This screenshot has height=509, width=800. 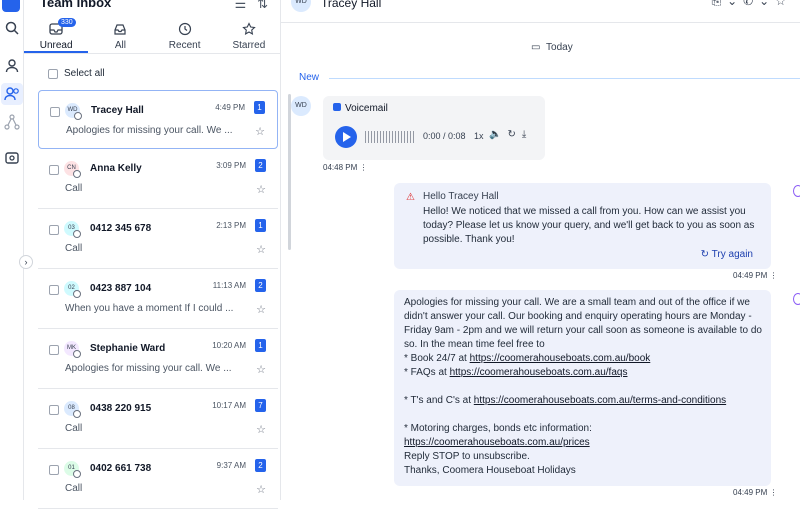 I want to click on try-again-button: ↻ Try again, so click(x=727, y=254).